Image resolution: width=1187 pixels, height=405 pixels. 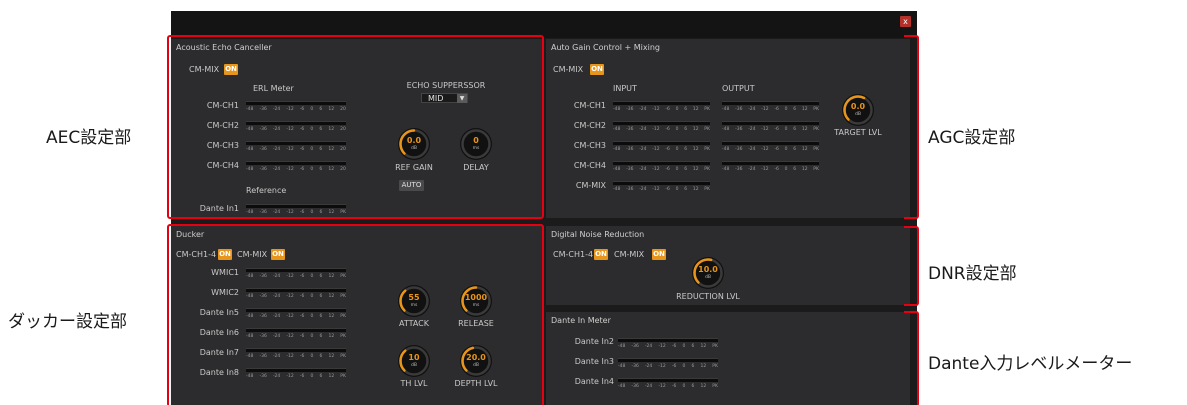 I want to click on ducker-highlight-box, so click(x=355, y=314).